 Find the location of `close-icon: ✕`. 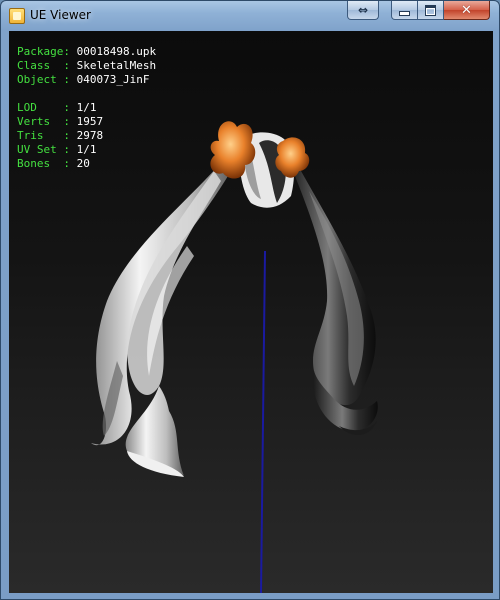

close-icon: ✕ is located at coordinates (466, 10).